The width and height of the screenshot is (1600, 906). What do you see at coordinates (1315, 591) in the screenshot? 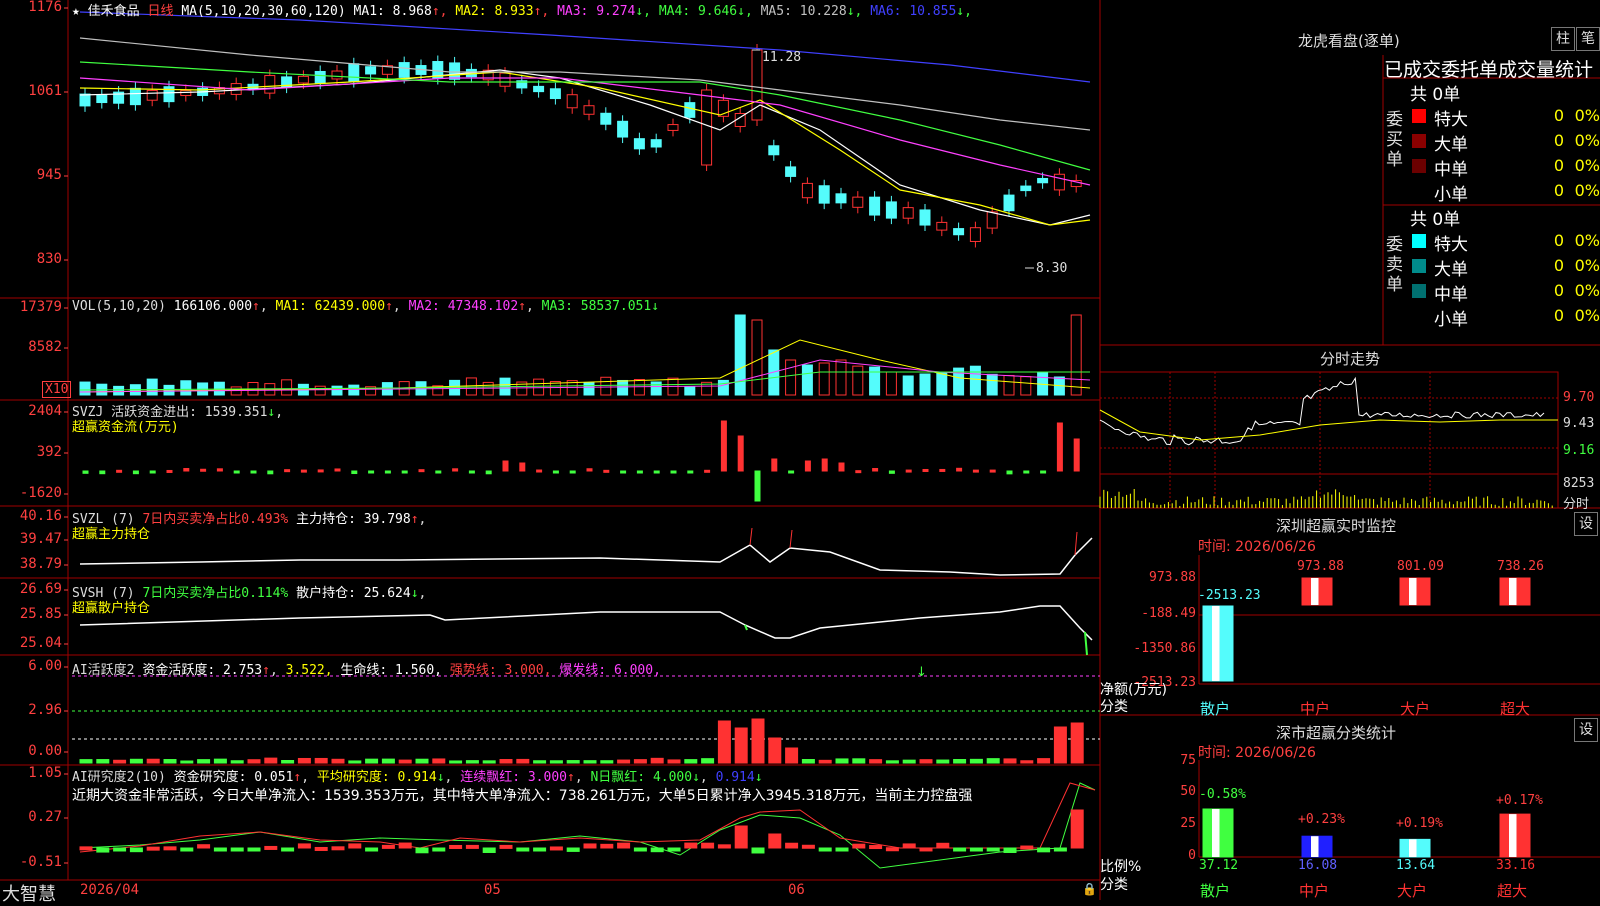
I see `bar-medium-shine` at bounding box center [1315, 591].